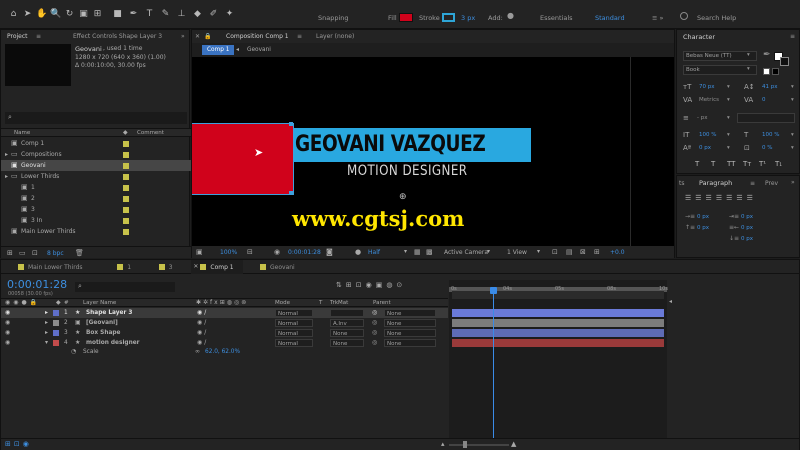 Image resolution: width=800 pixels, height=450 pixels. I want to click on timeline-search-input: ⌕, so click(125, 287).